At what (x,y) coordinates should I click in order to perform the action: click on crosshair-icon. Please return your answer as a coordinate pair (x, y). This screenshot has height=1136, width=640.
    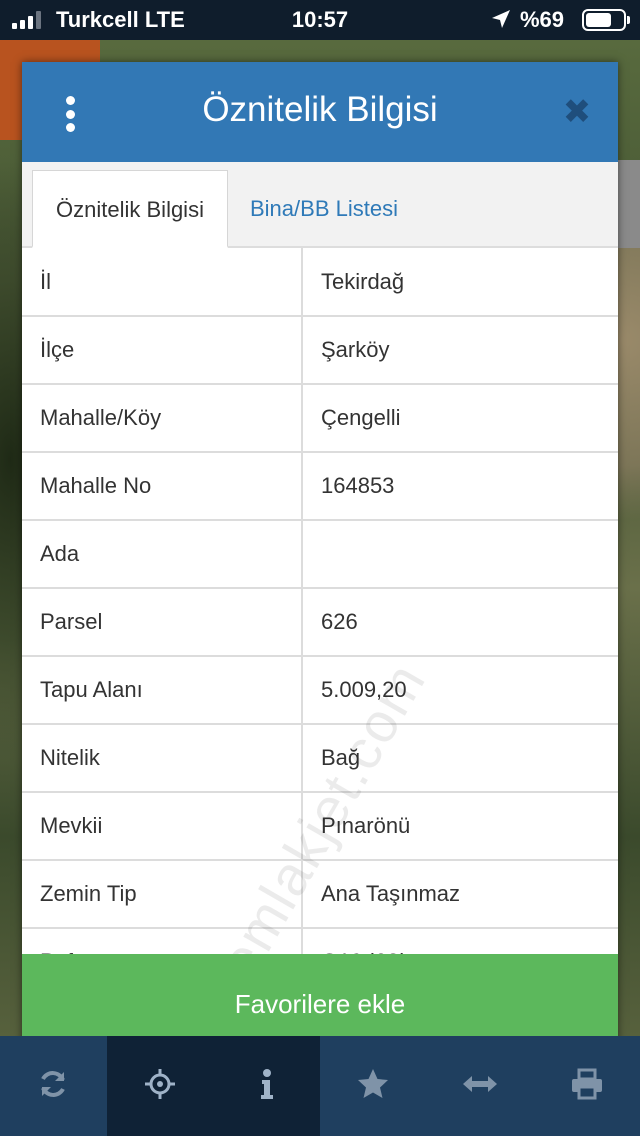
    Looking at the image, I should click on (160, 1086).